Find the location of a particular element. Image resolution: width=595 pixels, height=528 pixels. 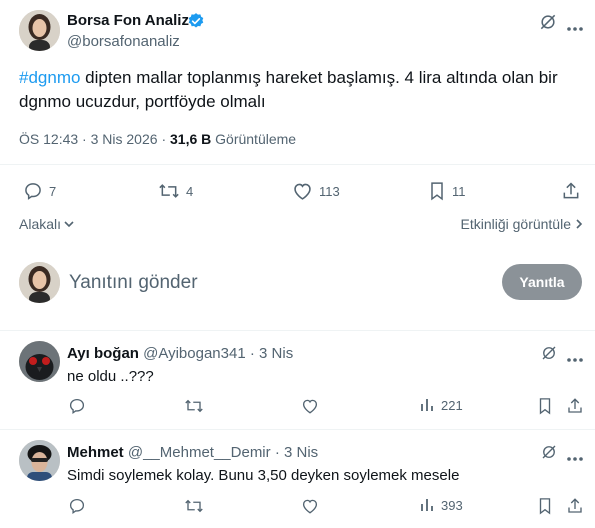

reply-button: 7 is located at coordinates (39, 191).